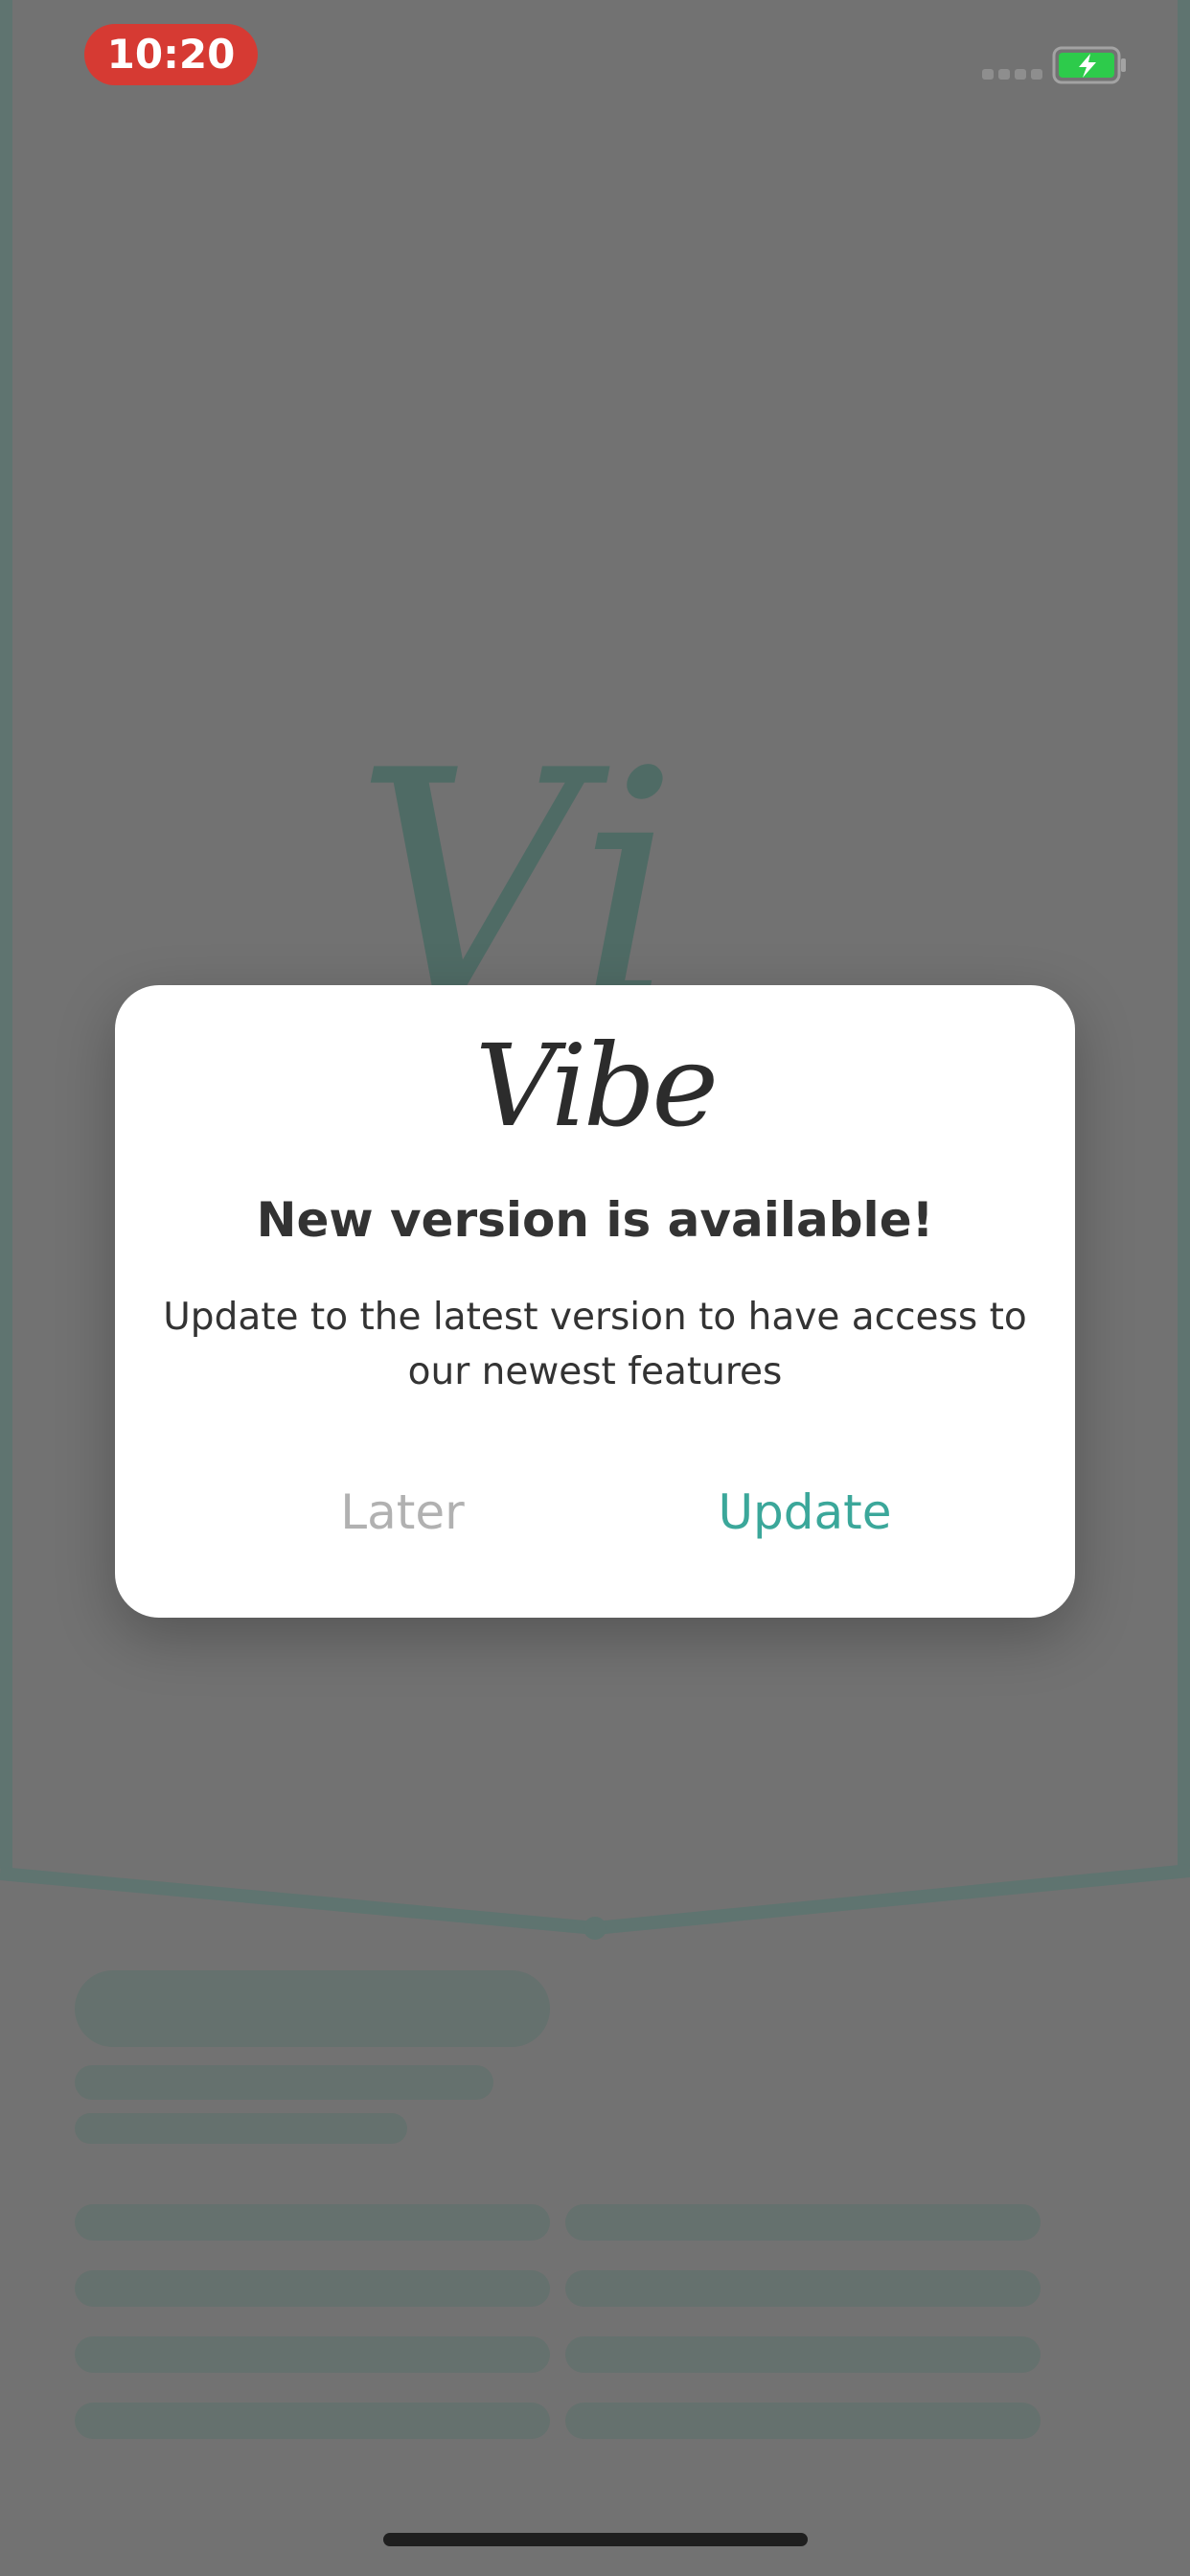 The height and width of the screenshot is (2576, 1190). I want to click on battery-charging-icon, so click(1089, 65).